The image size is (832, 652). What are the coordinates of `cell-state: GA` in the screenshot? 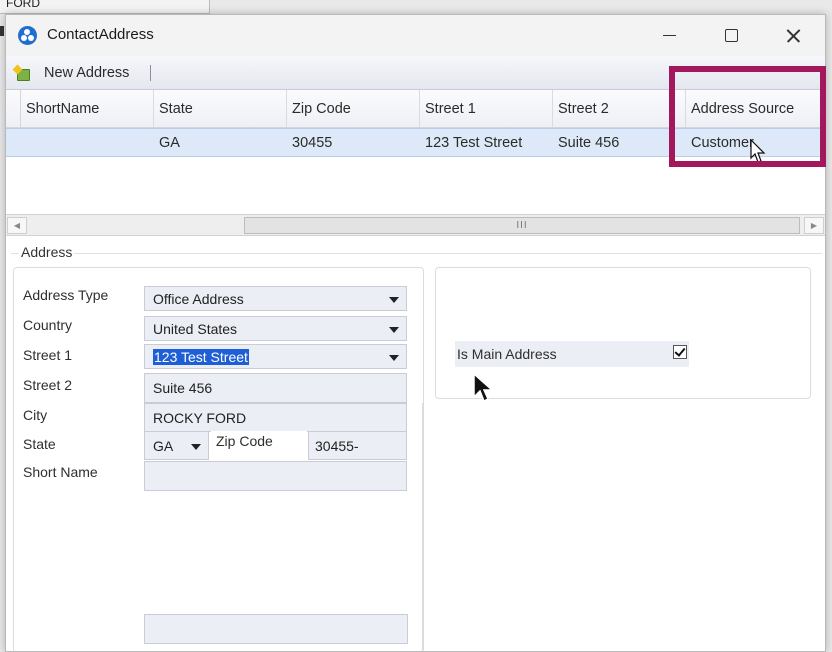 It's located at (220, 142).